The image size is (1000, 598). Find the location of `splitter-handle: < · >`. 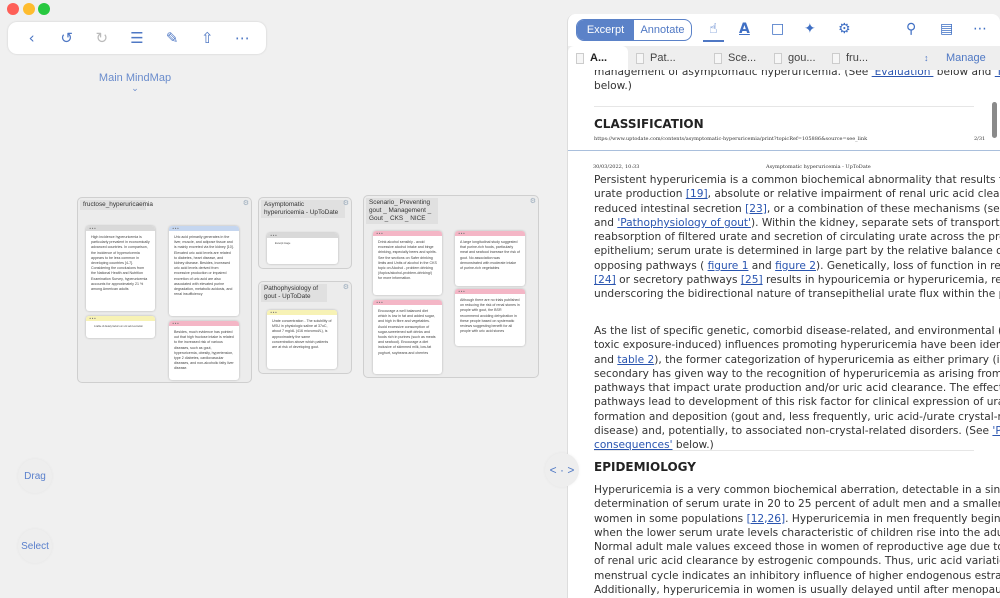

splitter-handle: < · > is located at coordinates (562, 470).